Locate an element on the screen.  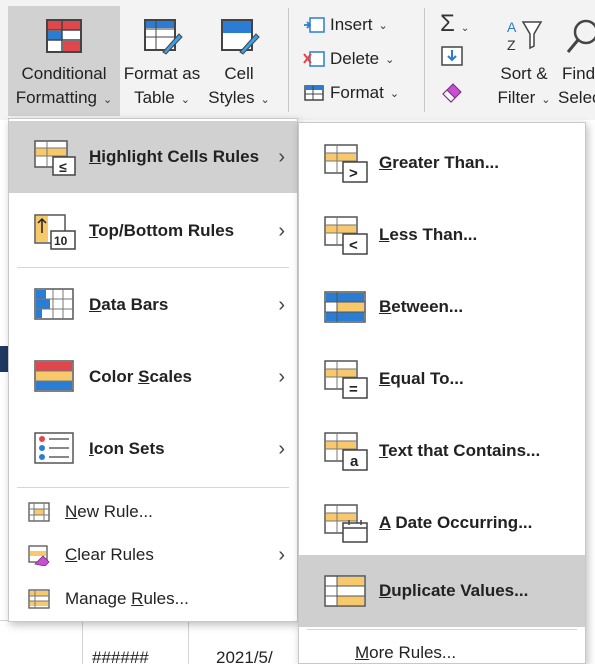
menu-item-top-bottom-rules: 10 Top/Bottom Rules › is located at coordinates (153, 231).